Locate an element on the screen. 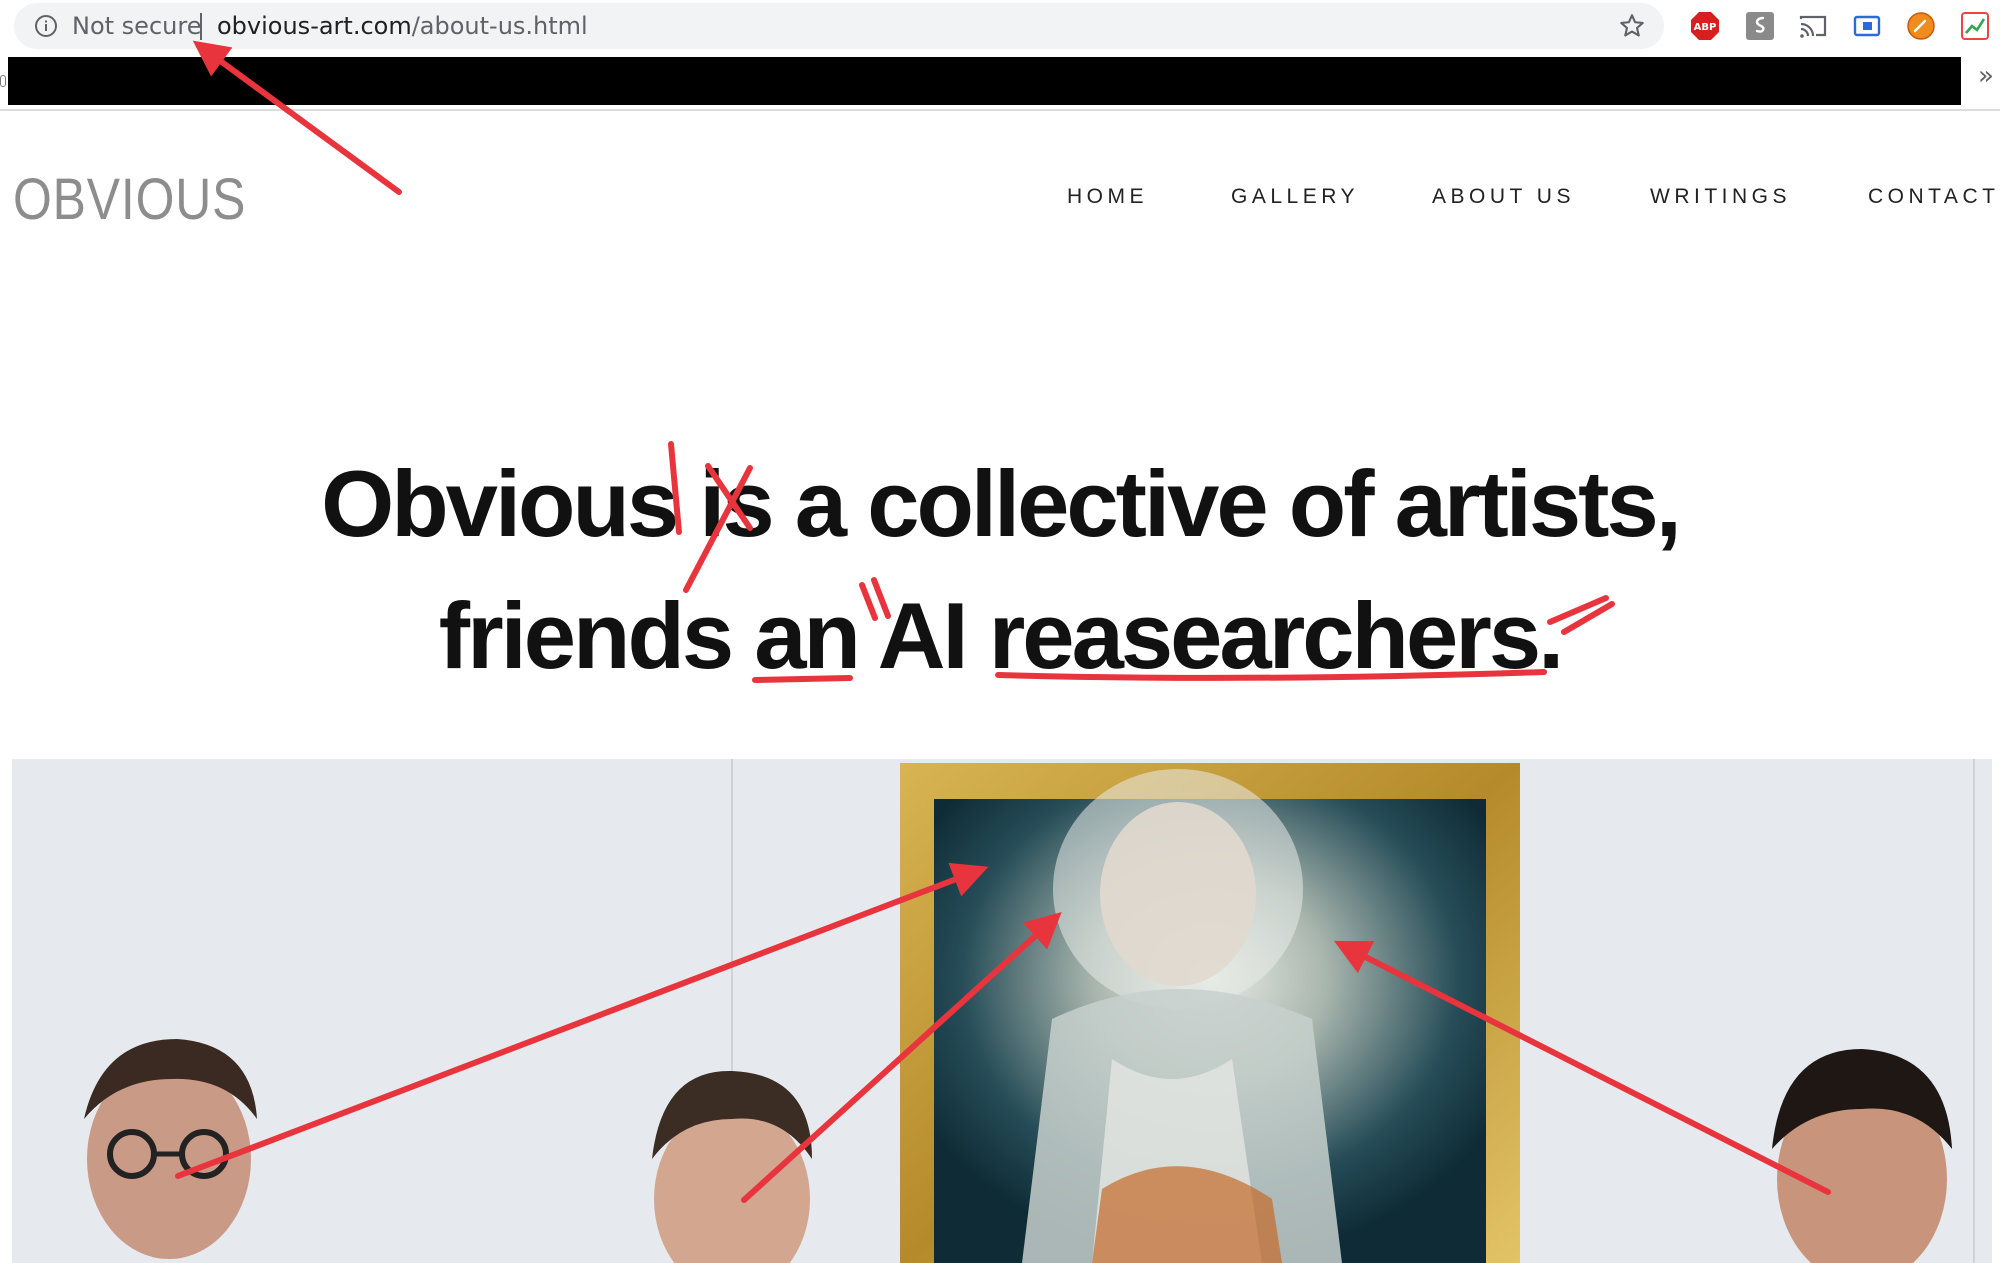 This screenshot has width=2000, height=1263. main-navigation: HOME GALLERY ABOUT US WRITINGS CONTACT is located at coordinates (1000, 200).